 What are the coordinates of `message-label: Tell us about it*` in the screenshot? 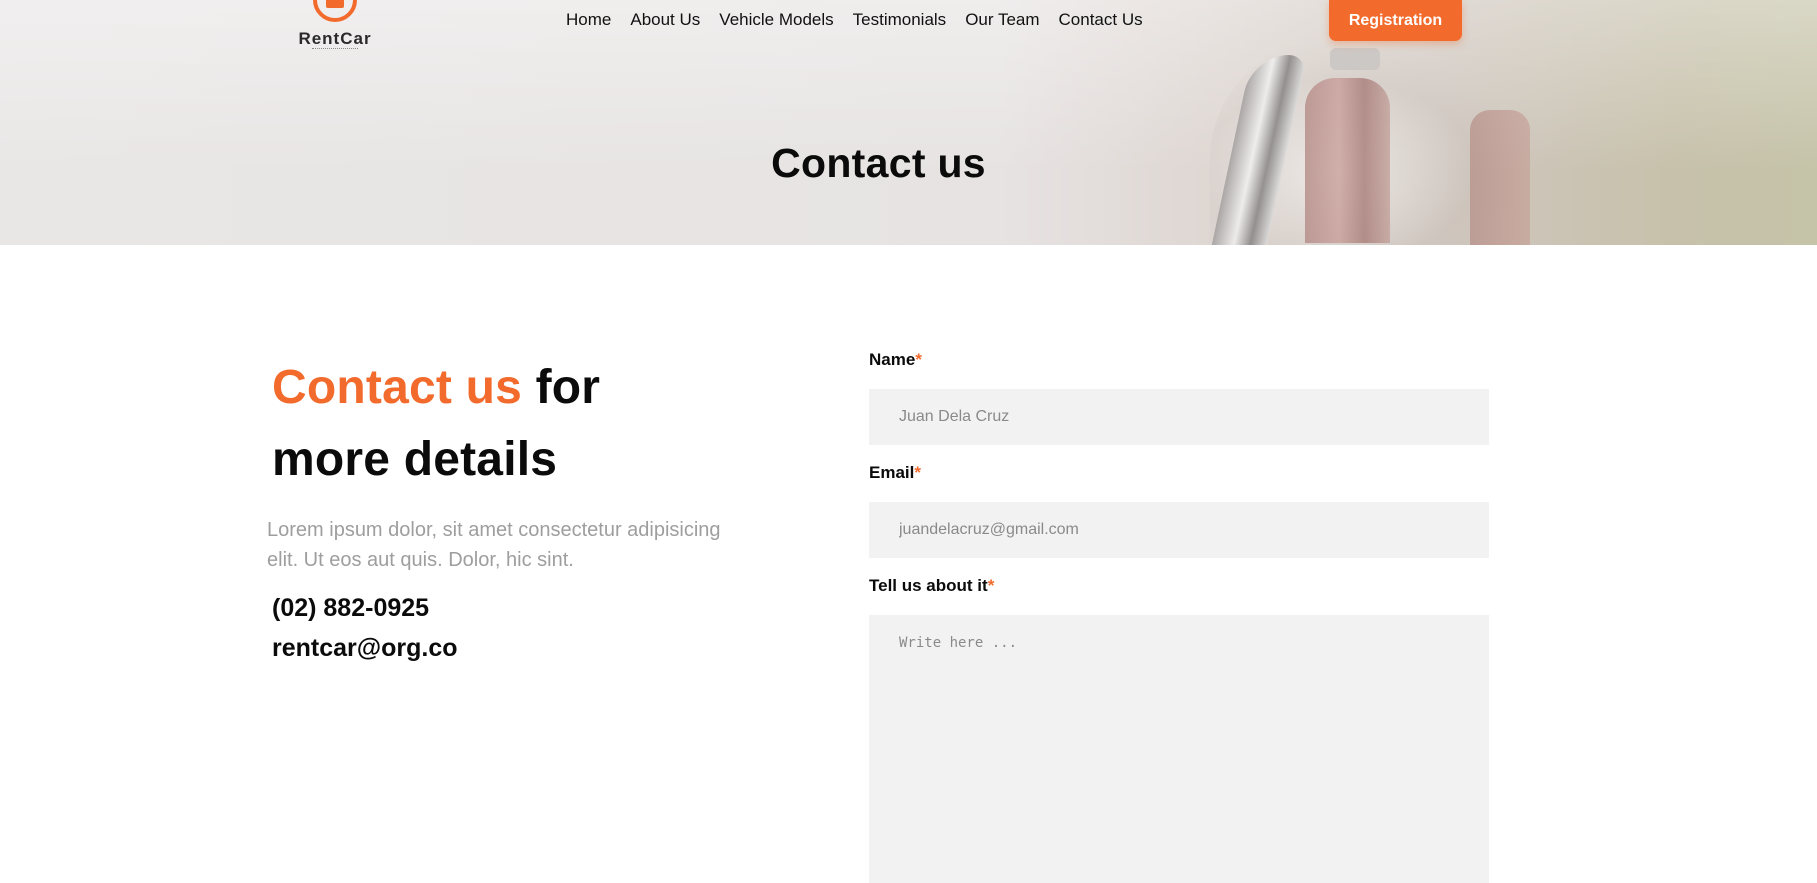 It's located at (931, 586).